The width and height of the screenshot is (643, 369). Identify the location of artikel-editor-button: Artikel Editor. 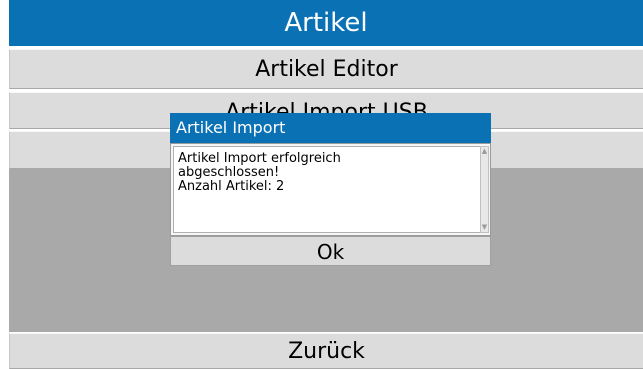
(326, 69).